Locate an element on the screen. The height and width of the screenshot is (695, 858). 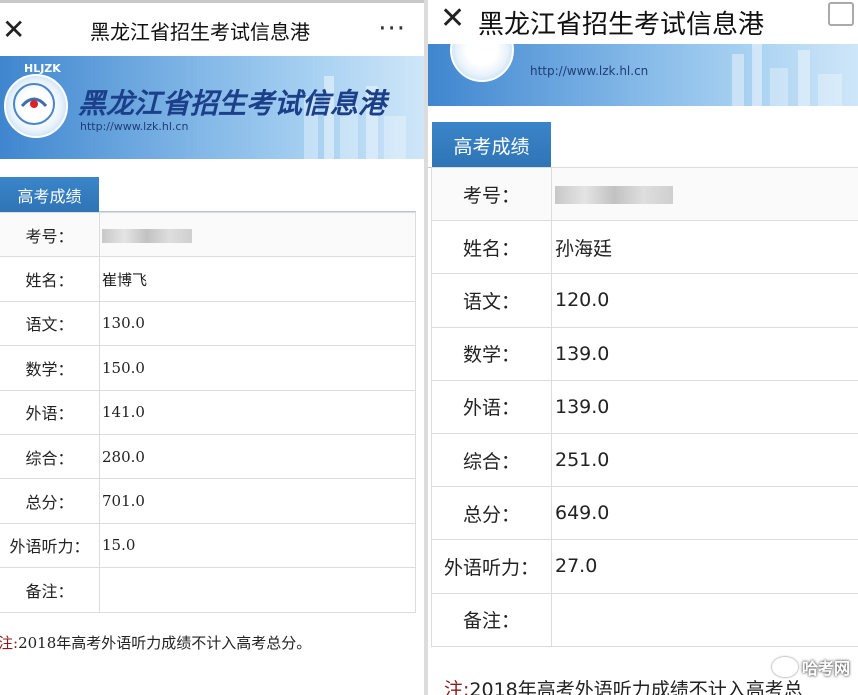
status-bar-remnant is located at coordinates (212, 1).